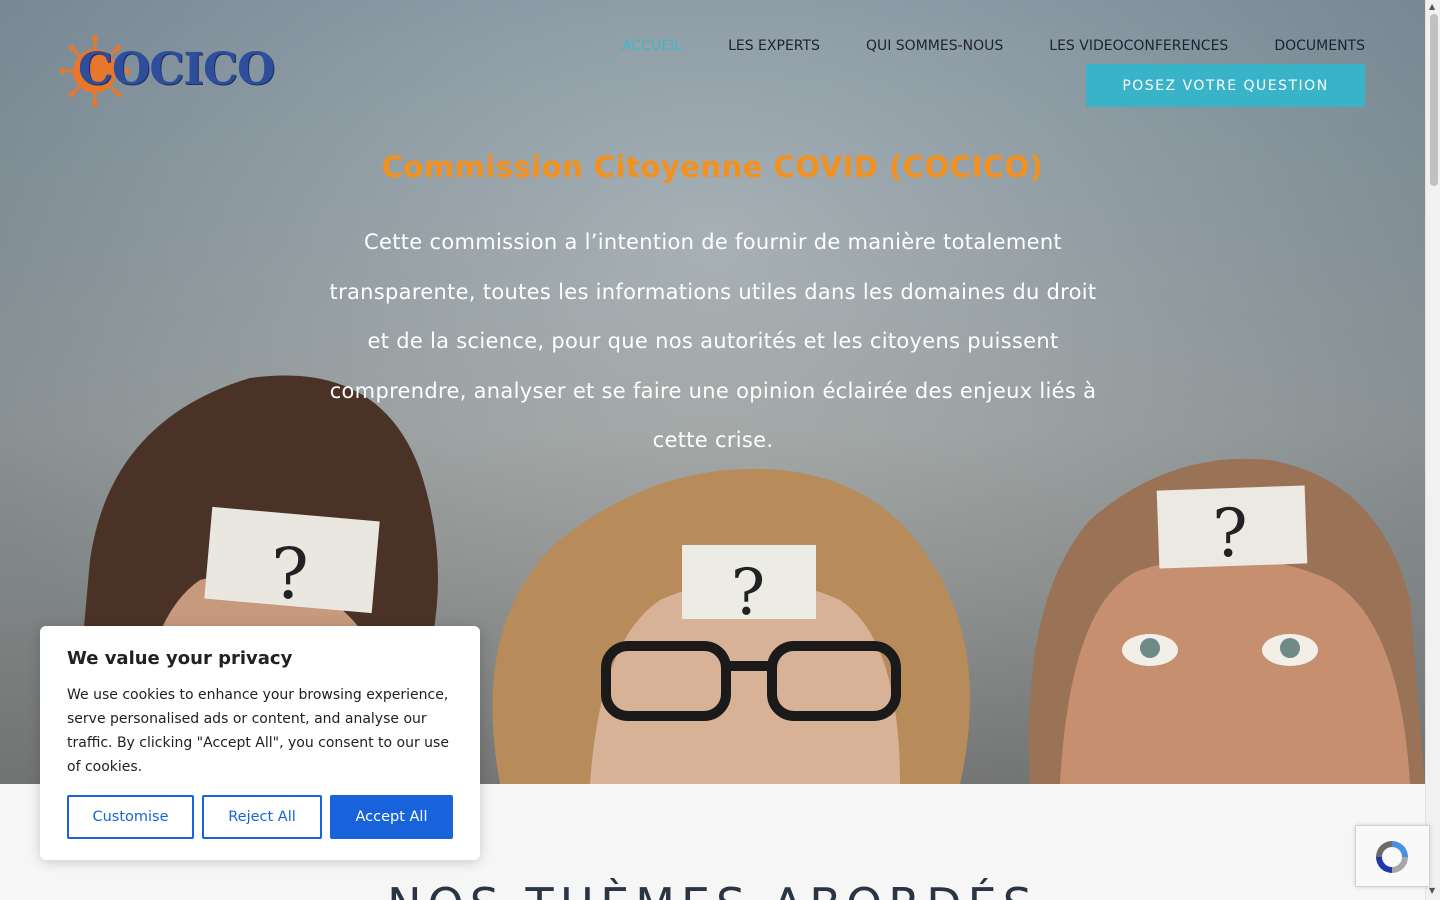 This screenshot has width=1440, height=900. I want to click on site-logo: COCICO, so click(167, 71).